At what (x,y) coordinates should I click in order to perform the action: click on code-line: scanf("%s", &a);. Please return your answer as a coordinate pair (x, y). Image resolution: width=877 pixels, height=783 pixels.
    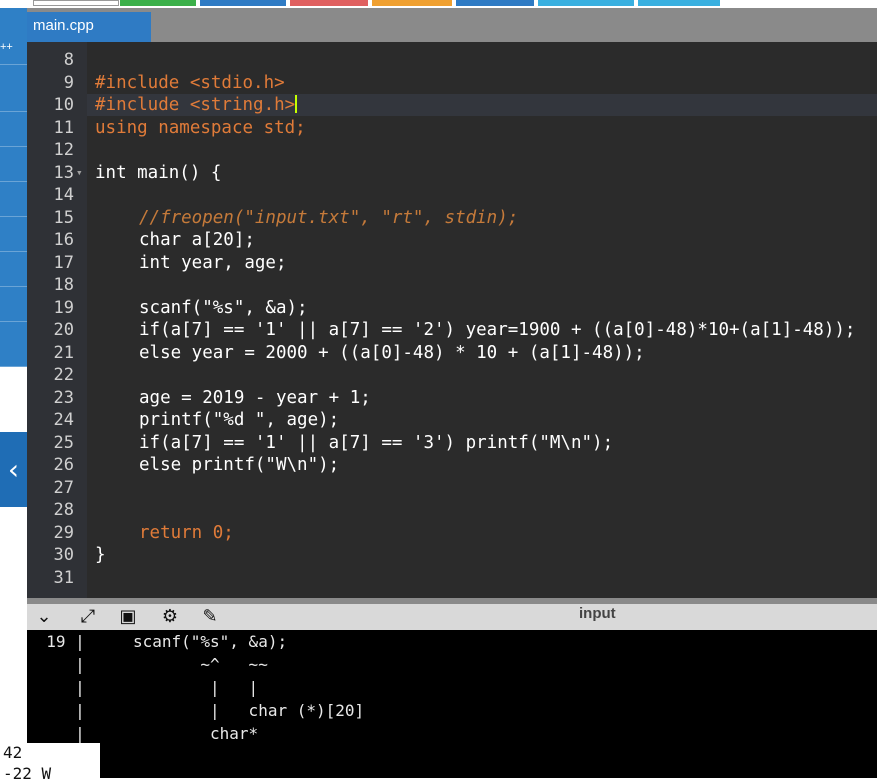
    Looking at the image, I should click on (223, 308).